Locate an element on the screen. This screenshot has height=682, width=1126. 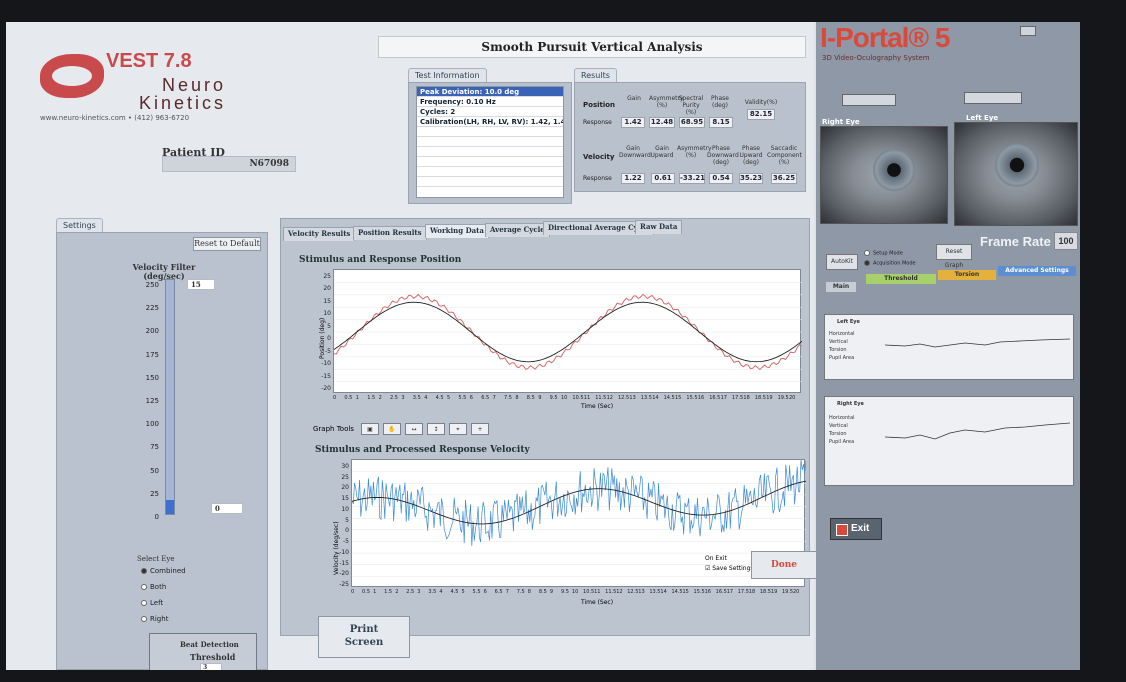
tab-threshold: Threshold is located at coordinates (901, 279).